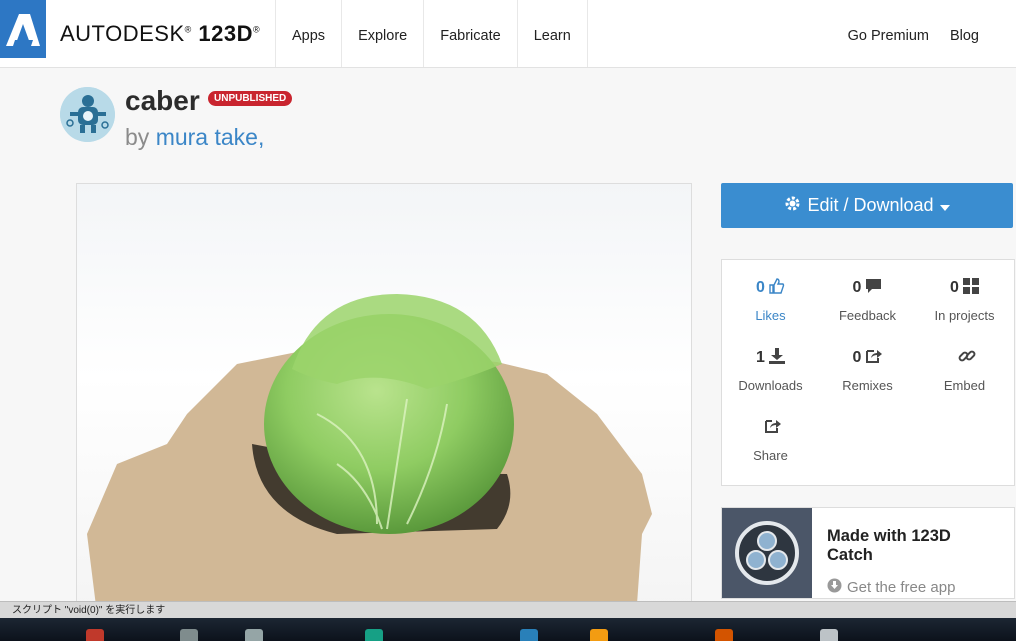  What do you see at coordinates (471, 33) in the screenshot?
I see `nav-fabricate: Fabricate` at bounding box center [471, 33].